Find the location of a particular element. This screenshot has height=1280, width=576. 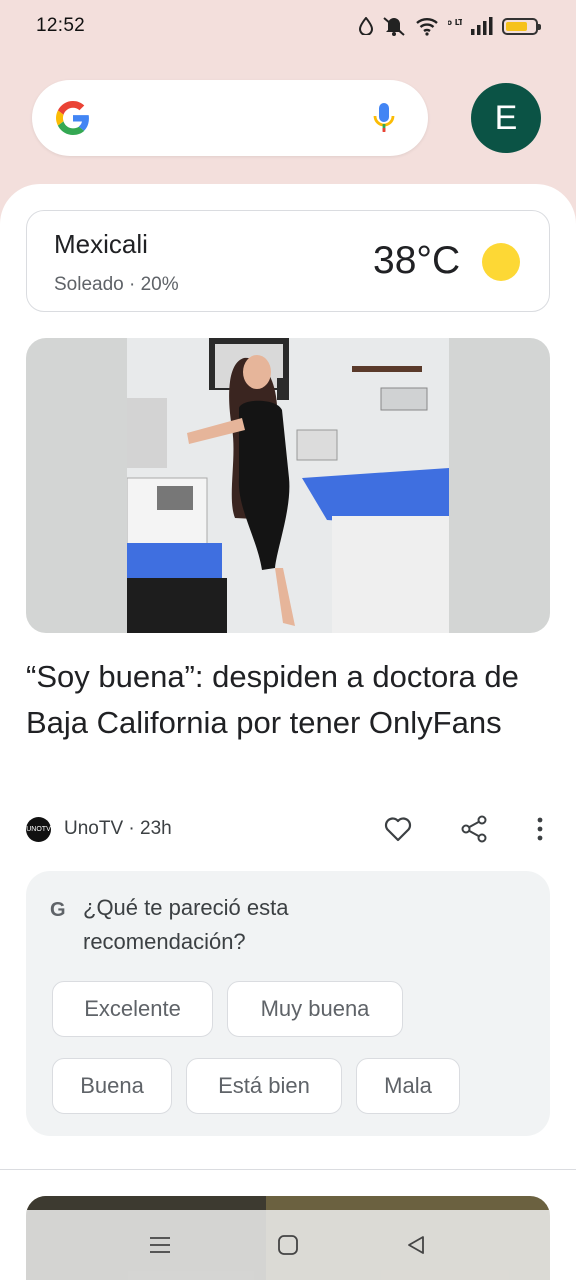

volte-icon: Vo LTE is located at coordinates (455, 22).